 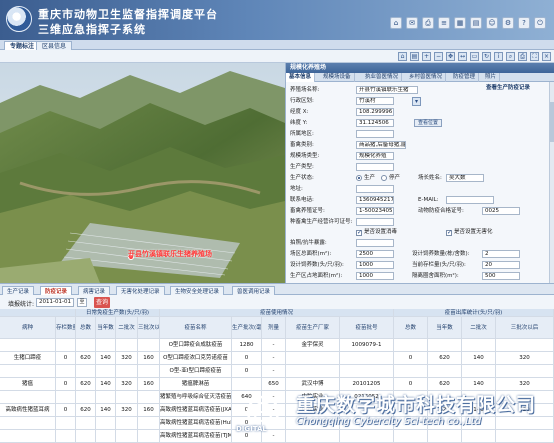 I want to click on zoom-out-icon: −, so click(x=438, y=56).